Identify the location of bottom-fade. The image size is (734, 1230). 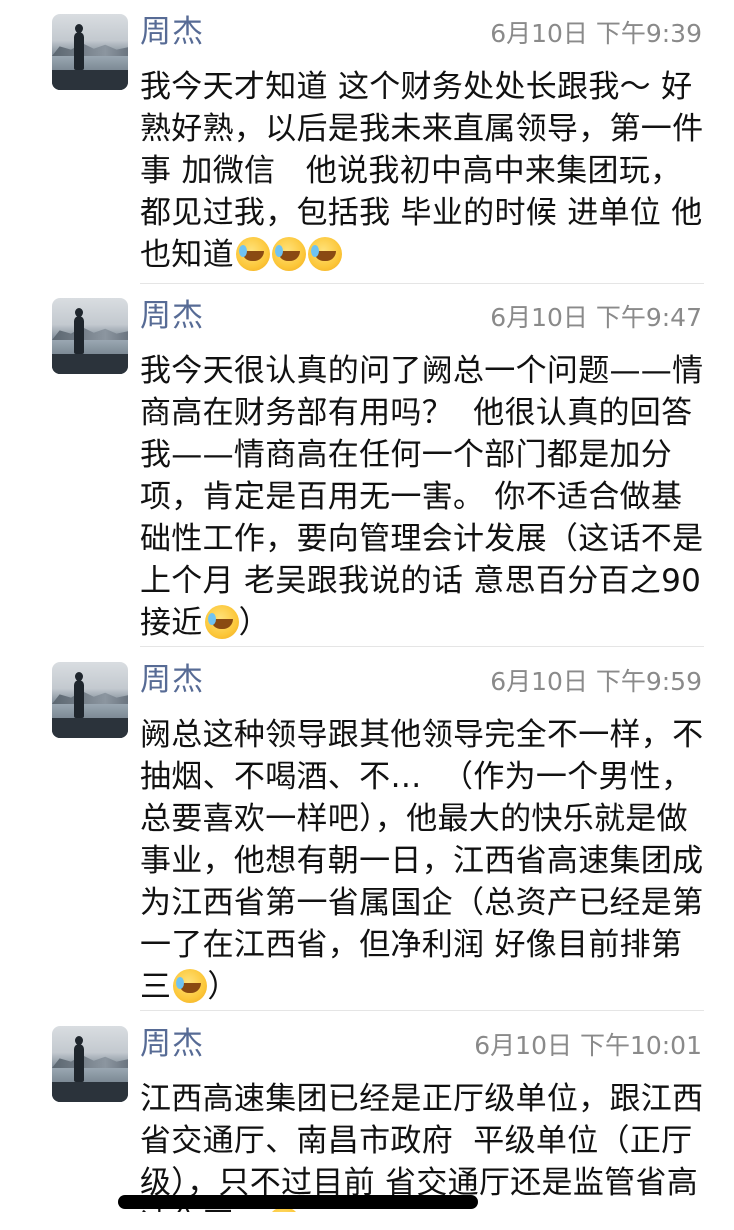
(367, 1221).